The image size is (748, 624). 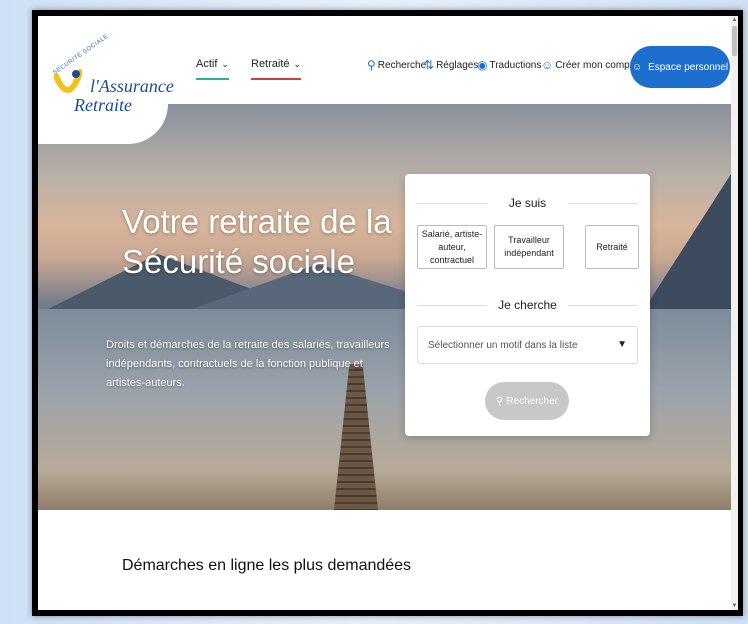 I want to click on nav-retraite: Retraité ⌄, so click(x=276, y=69).